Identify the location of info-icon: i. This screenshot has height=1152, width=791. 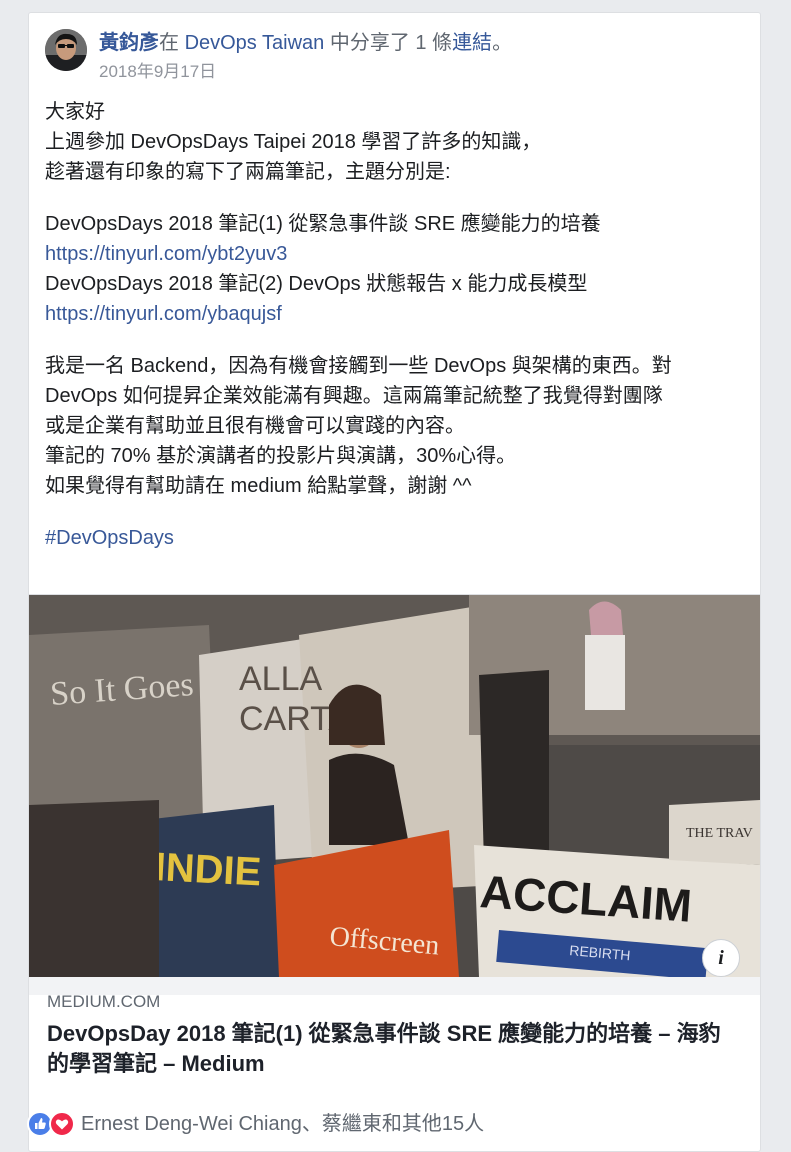
(721, 958).